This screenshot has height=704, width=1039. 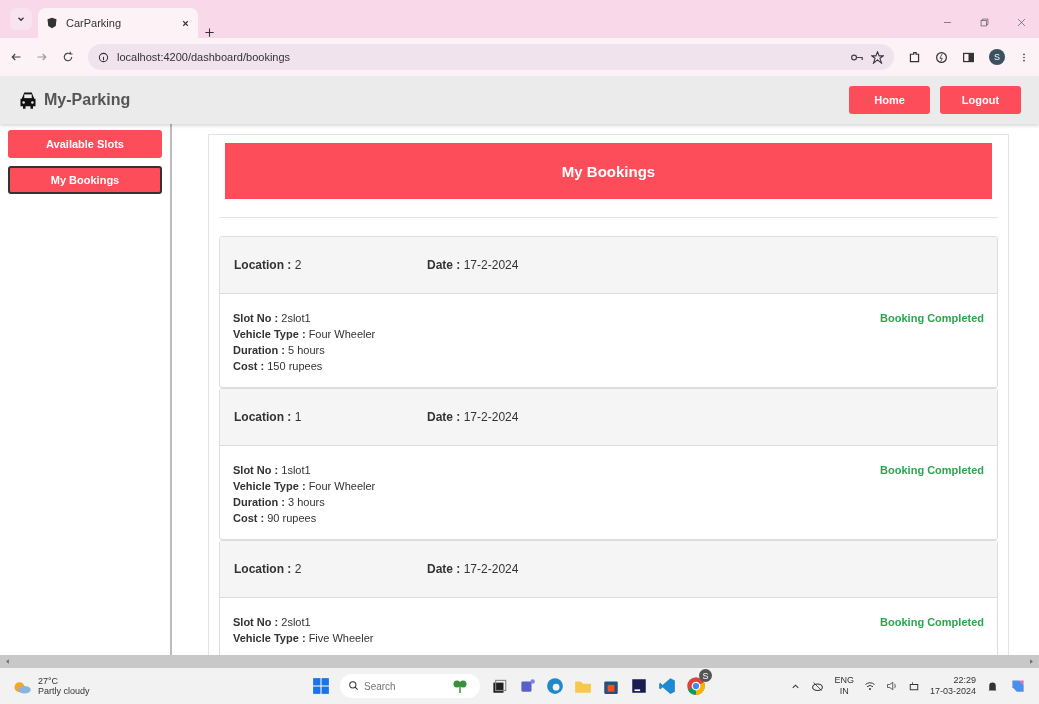 What do you see at coordinates (279, 502) in the screenshot?
I see `booking-detail: Duration : 3 hours` at bounding box center [279, 502].